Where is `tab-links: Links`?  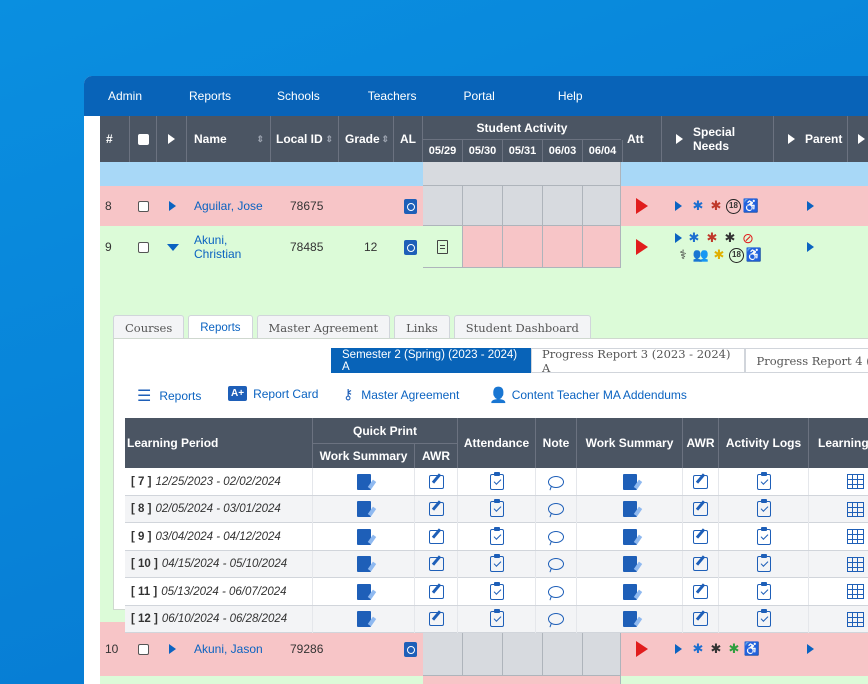
tab-links: Links is located at coordinates (422, 327).